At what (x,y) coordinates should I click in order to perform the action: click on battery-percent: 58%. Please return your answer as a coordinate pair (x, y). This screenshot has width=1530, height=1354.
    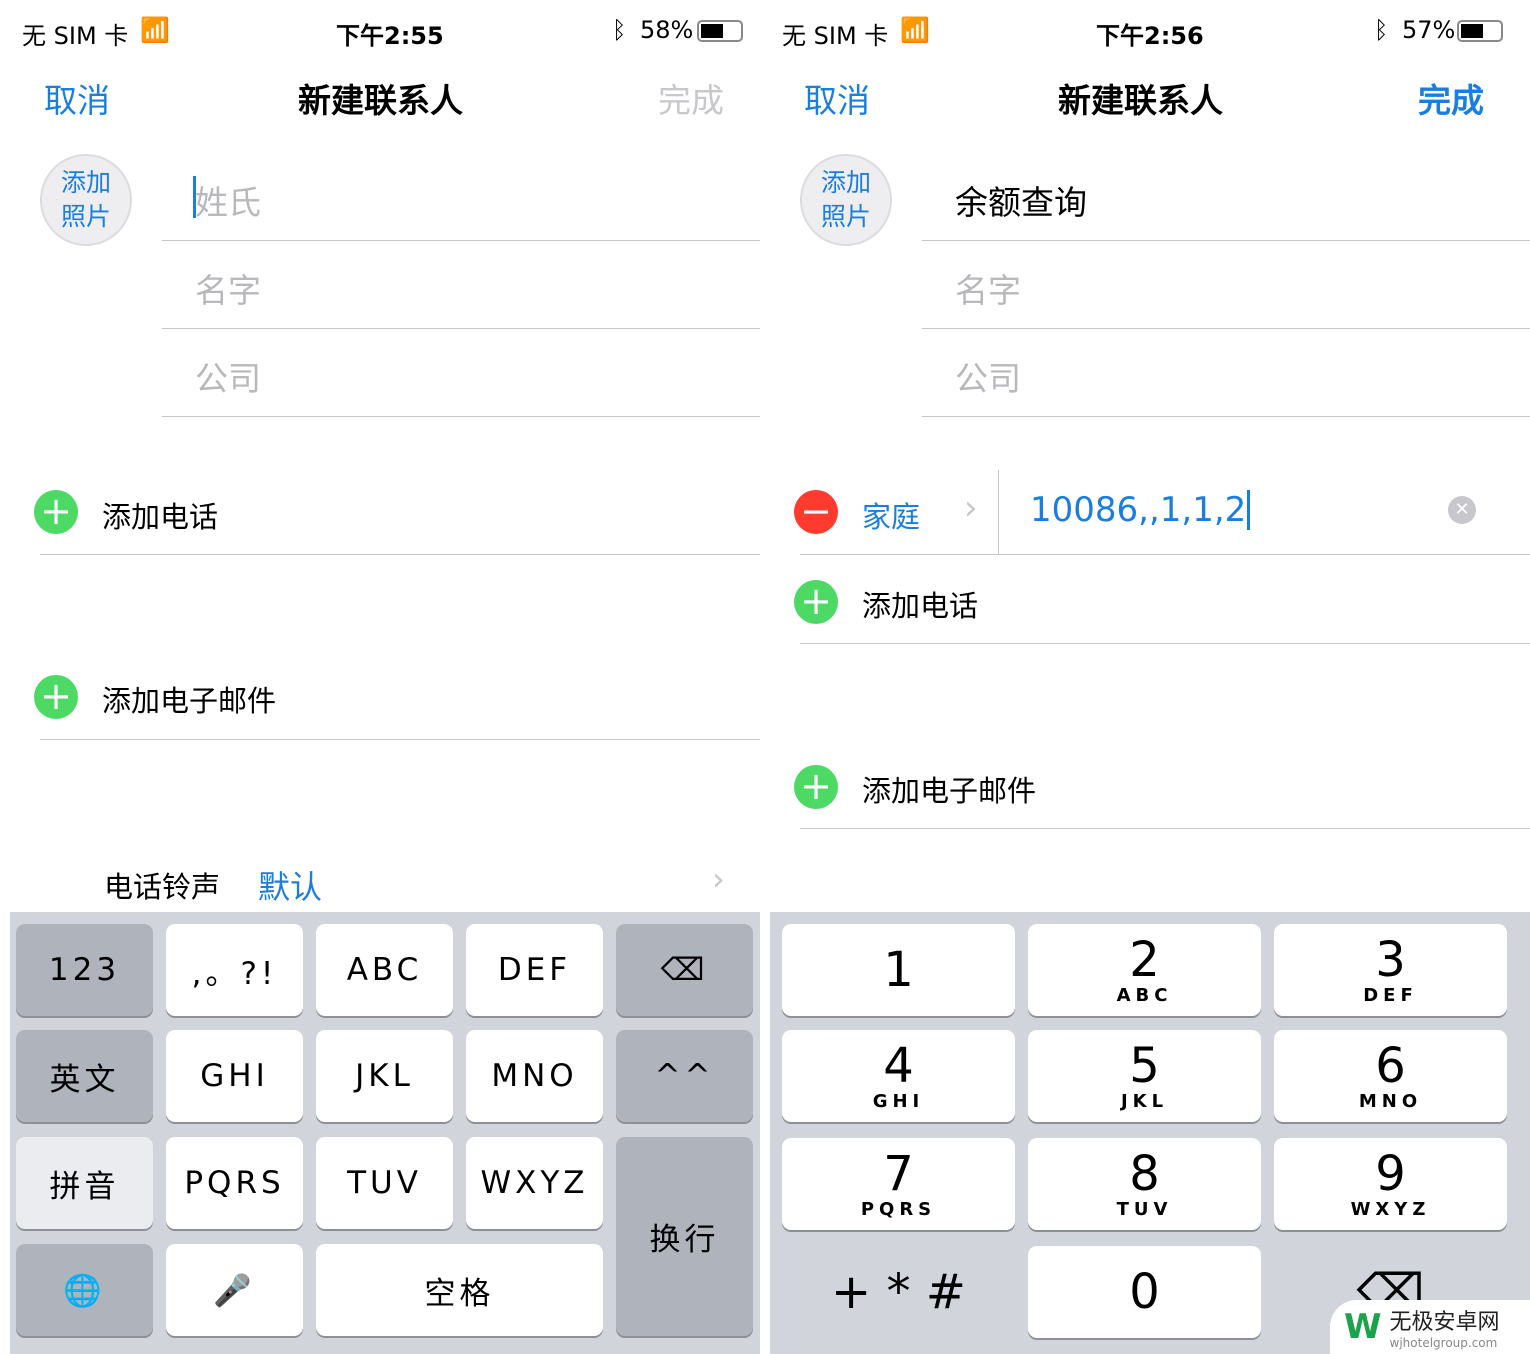
    Looking at the image, I should click on (667, 30).